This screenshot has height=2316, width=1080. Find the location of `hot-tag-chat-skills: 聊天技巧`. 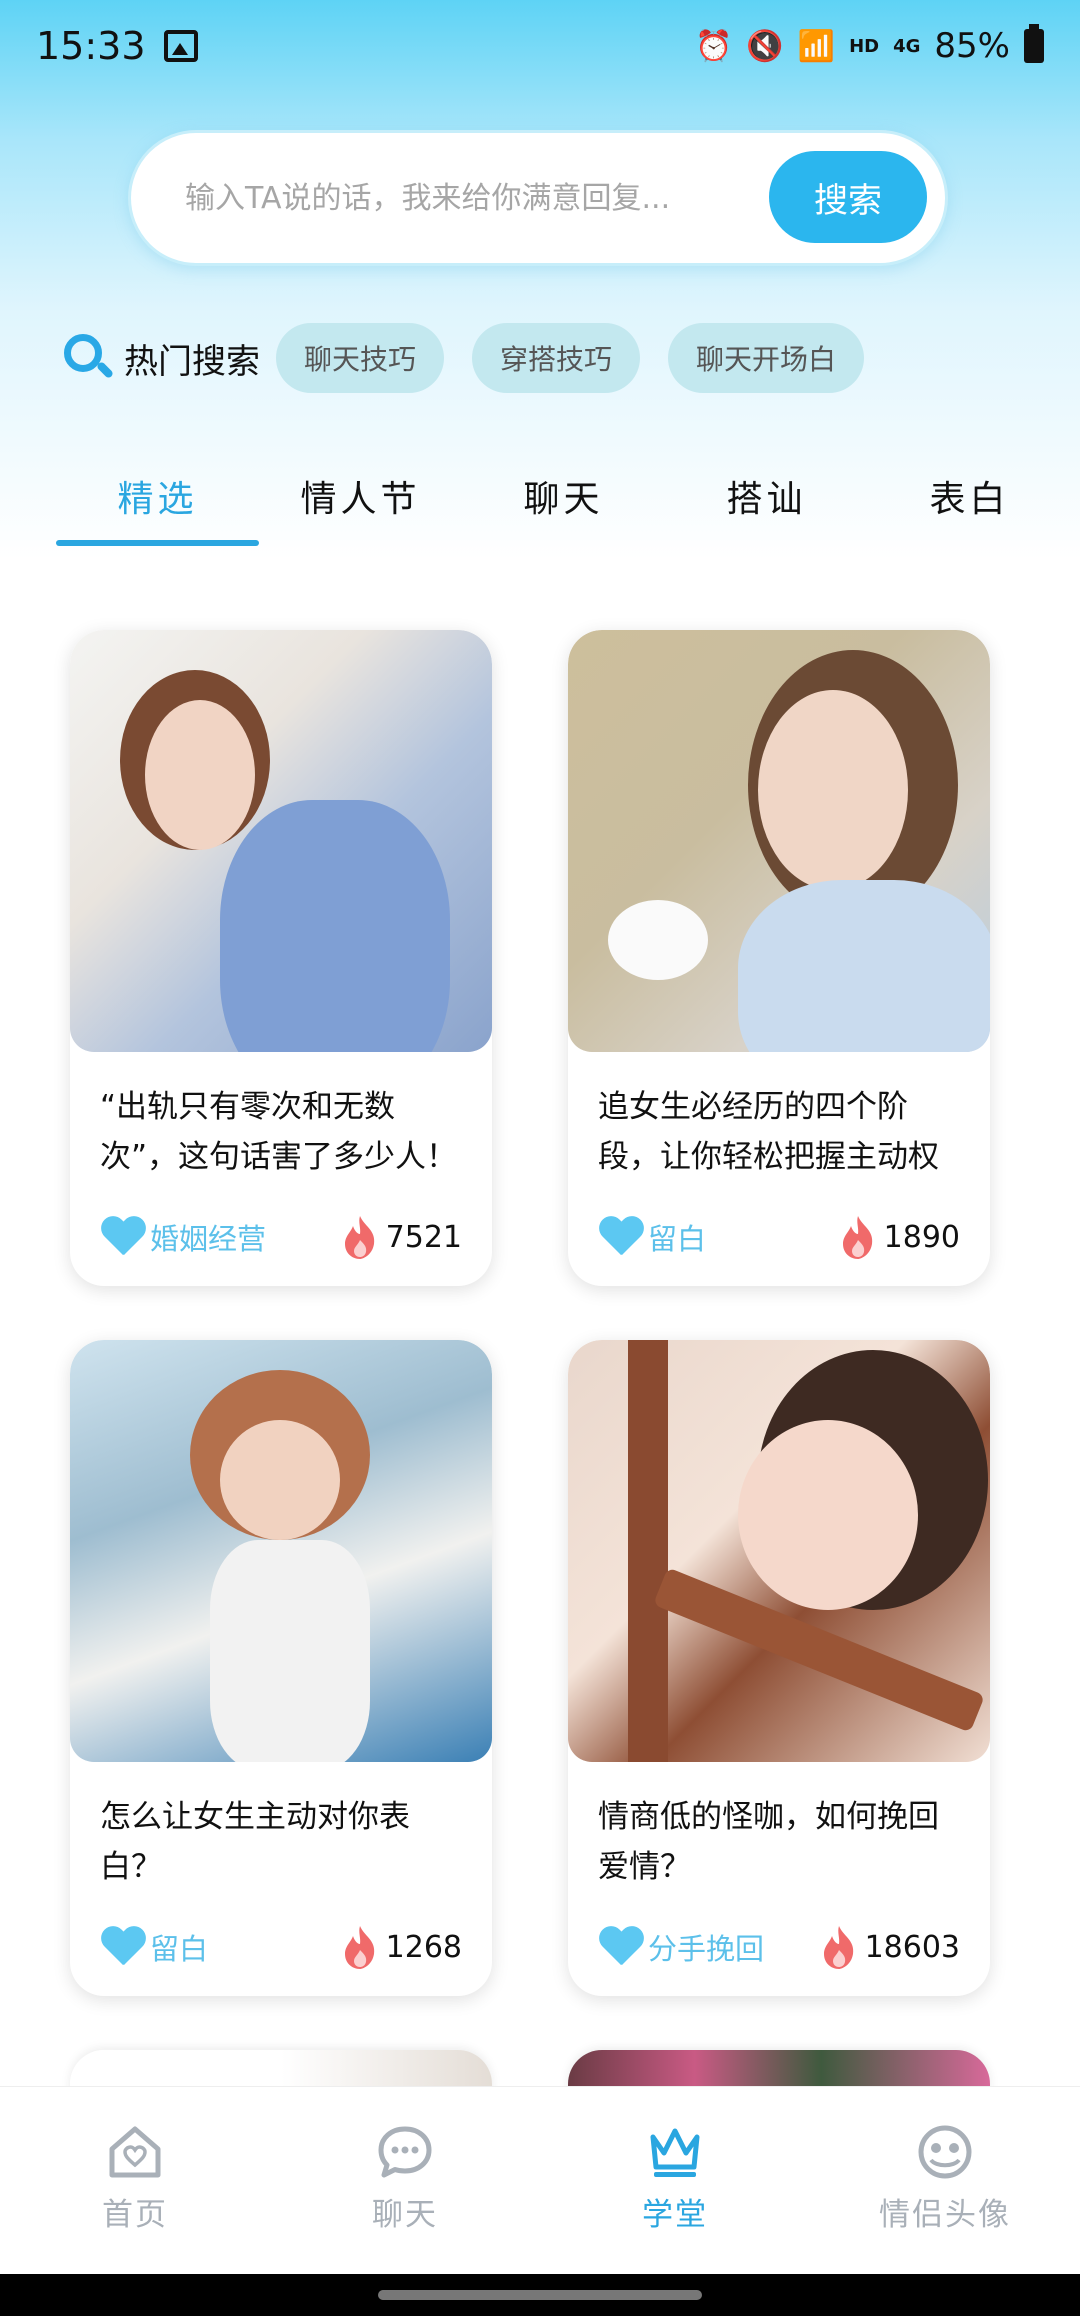

hot-tag-chat-skills: 聊天技巧 is located at coordinates (360, 358).